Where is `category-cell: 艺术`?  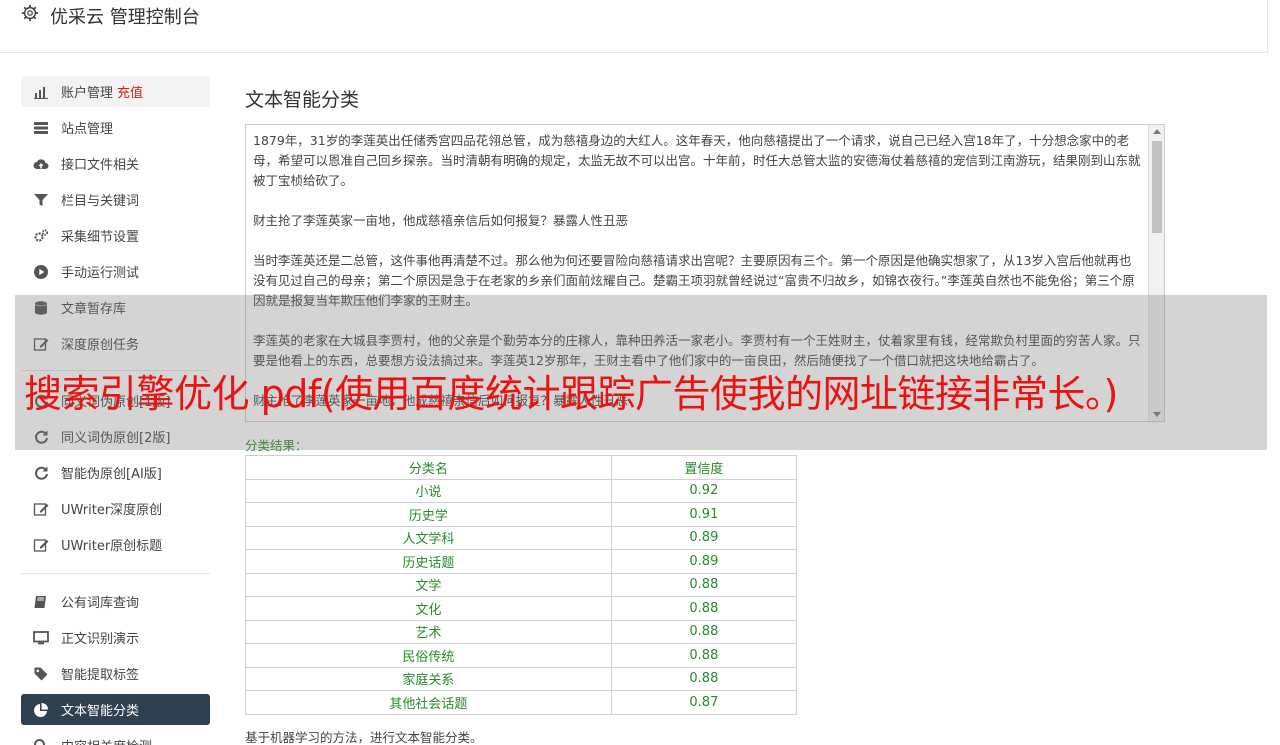 category-cell: 艺术 is located at coordinates (428, 631).